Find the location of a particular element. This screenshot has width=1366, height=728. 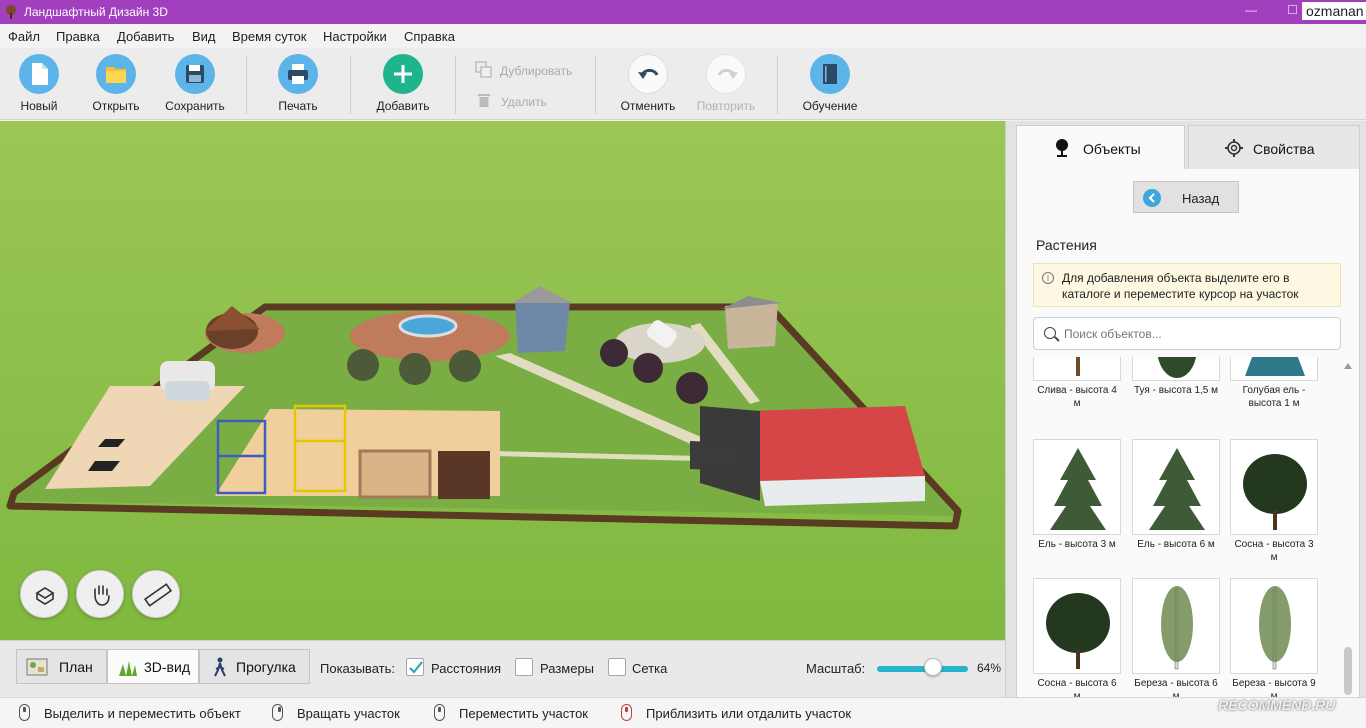

catalog-item: Сосна - высота 6 м is located at coordinates (1077, 637).